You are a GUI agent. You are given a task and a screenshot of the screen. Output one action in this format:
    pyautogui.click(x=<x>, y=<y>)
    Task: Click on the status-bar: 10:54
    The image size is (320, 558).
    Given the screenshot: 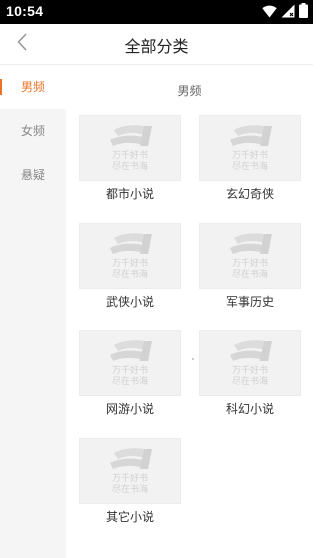 What is the action you would take?
    pyautogui.click(x=156, y=12)
    